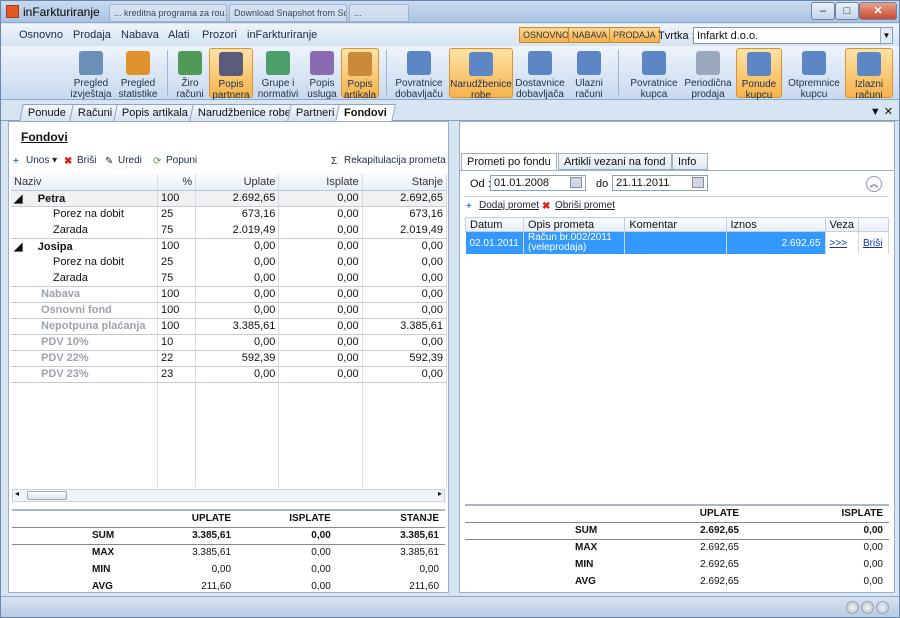  What do you see at coordinates (229, 246) in the screenshot?
I see `table-row: ◢ Josipa 100 0,00 0,00 0,00` at bounding box center [229, 246].